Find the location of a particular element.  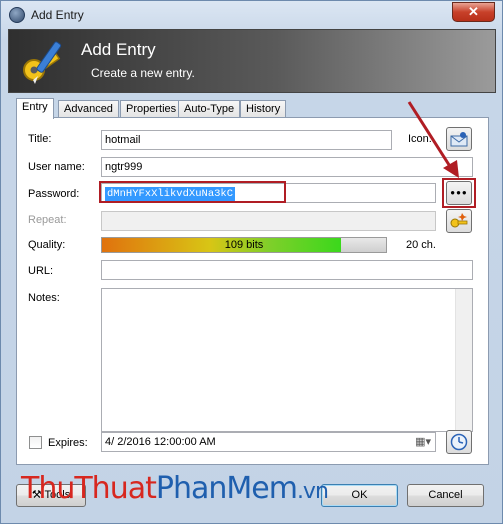

password-generator-button is located at coordinates (459, 221).